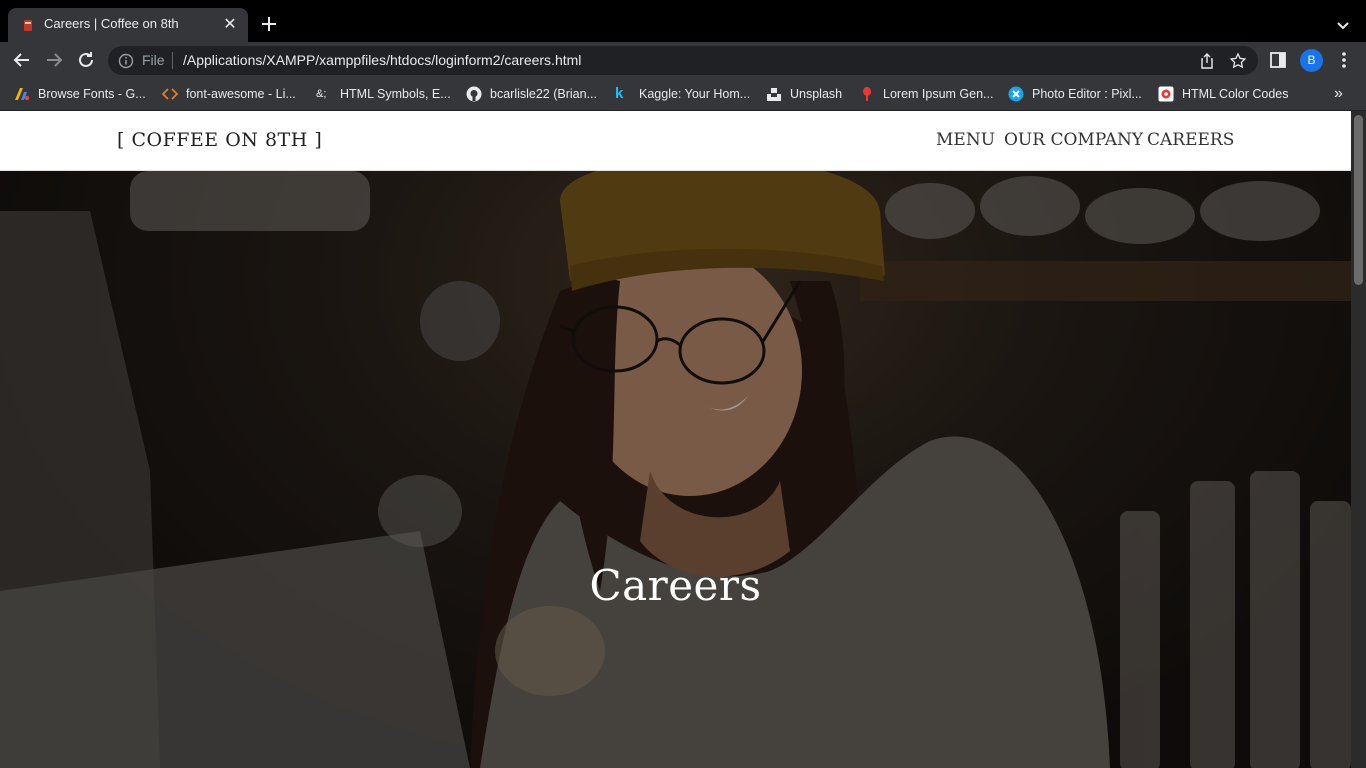  I want to click on star-icon, so click(1238, 61).